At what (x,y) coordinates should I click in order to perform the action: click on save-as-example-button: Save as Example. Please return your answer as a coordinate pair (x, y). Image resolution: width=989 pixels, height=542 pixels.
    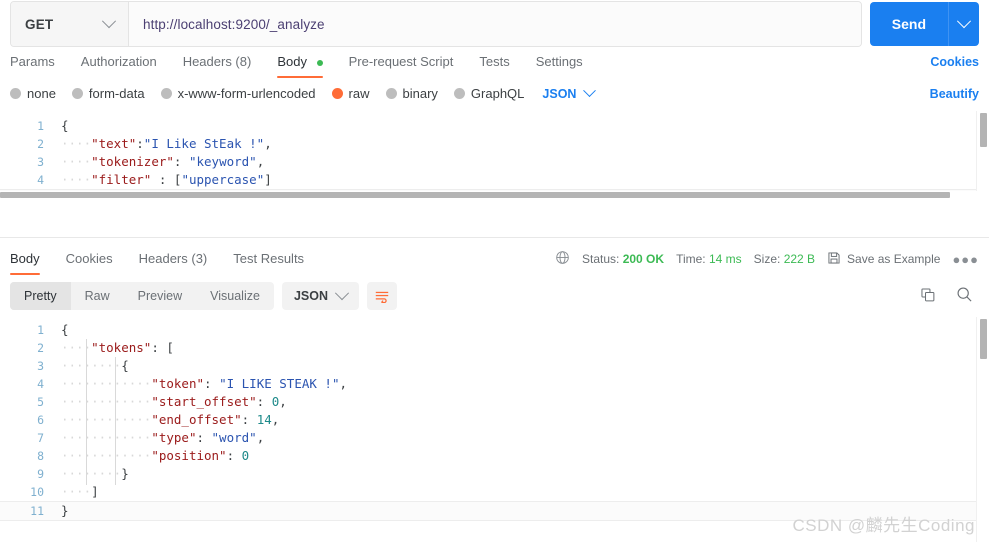
    Looking at the image, I should click on (883, 259).